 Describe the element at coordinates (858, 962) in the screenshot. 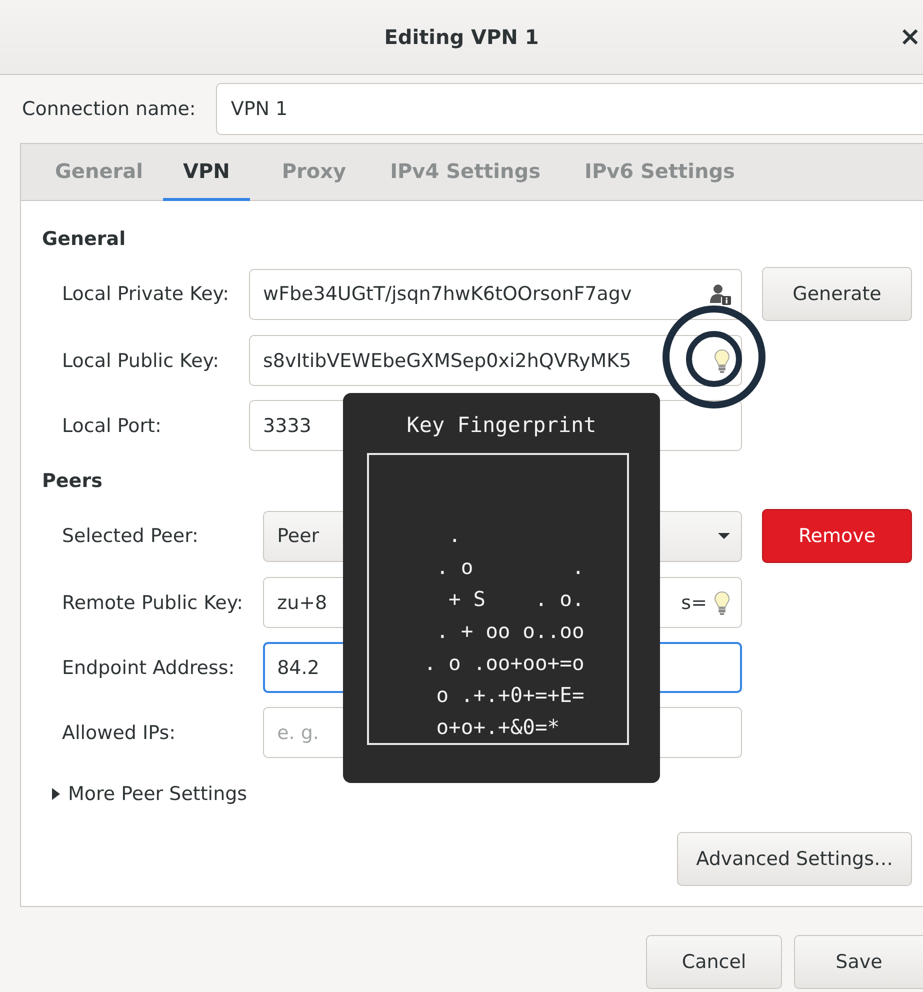

I see `save-button: Save` at that location.